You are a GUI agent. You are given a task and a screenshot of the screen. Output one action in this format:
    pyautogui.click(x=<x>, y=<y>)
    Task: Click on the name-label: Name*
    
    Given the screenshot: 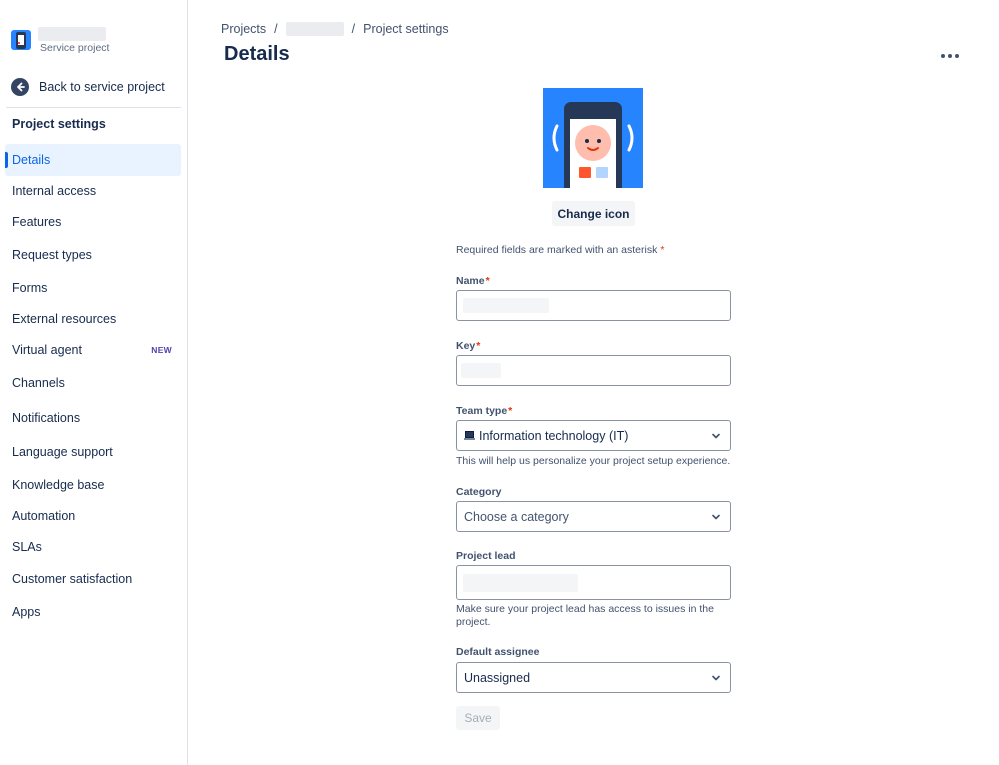 What is the action you would take?
    pyautogui.click(x=473, y=281)
    